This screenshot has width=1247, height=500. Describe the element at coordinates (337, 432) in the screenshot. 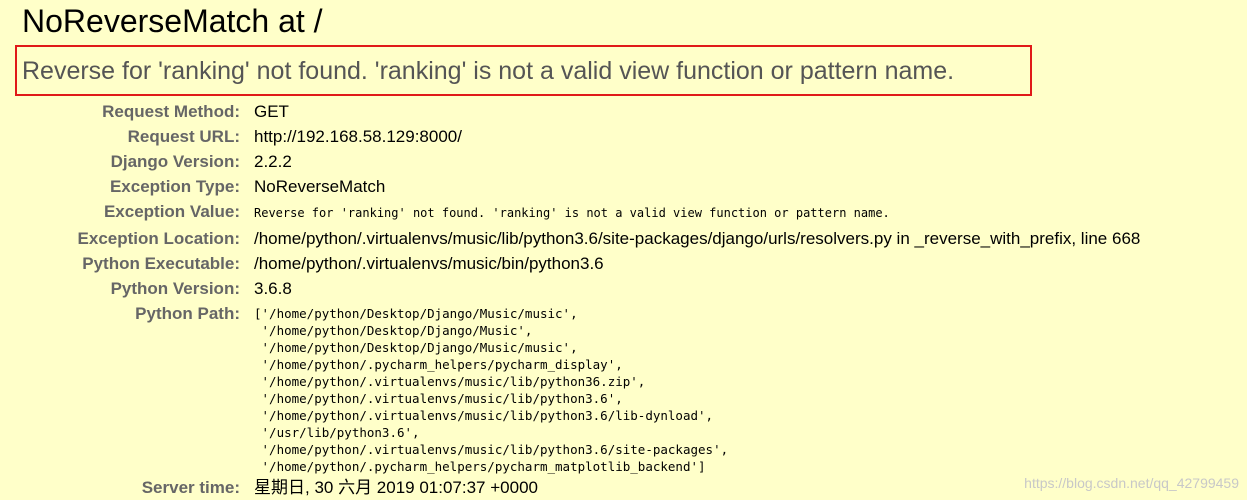

I see `python-path-line: '/usr/lib/python3.6',` at that location.